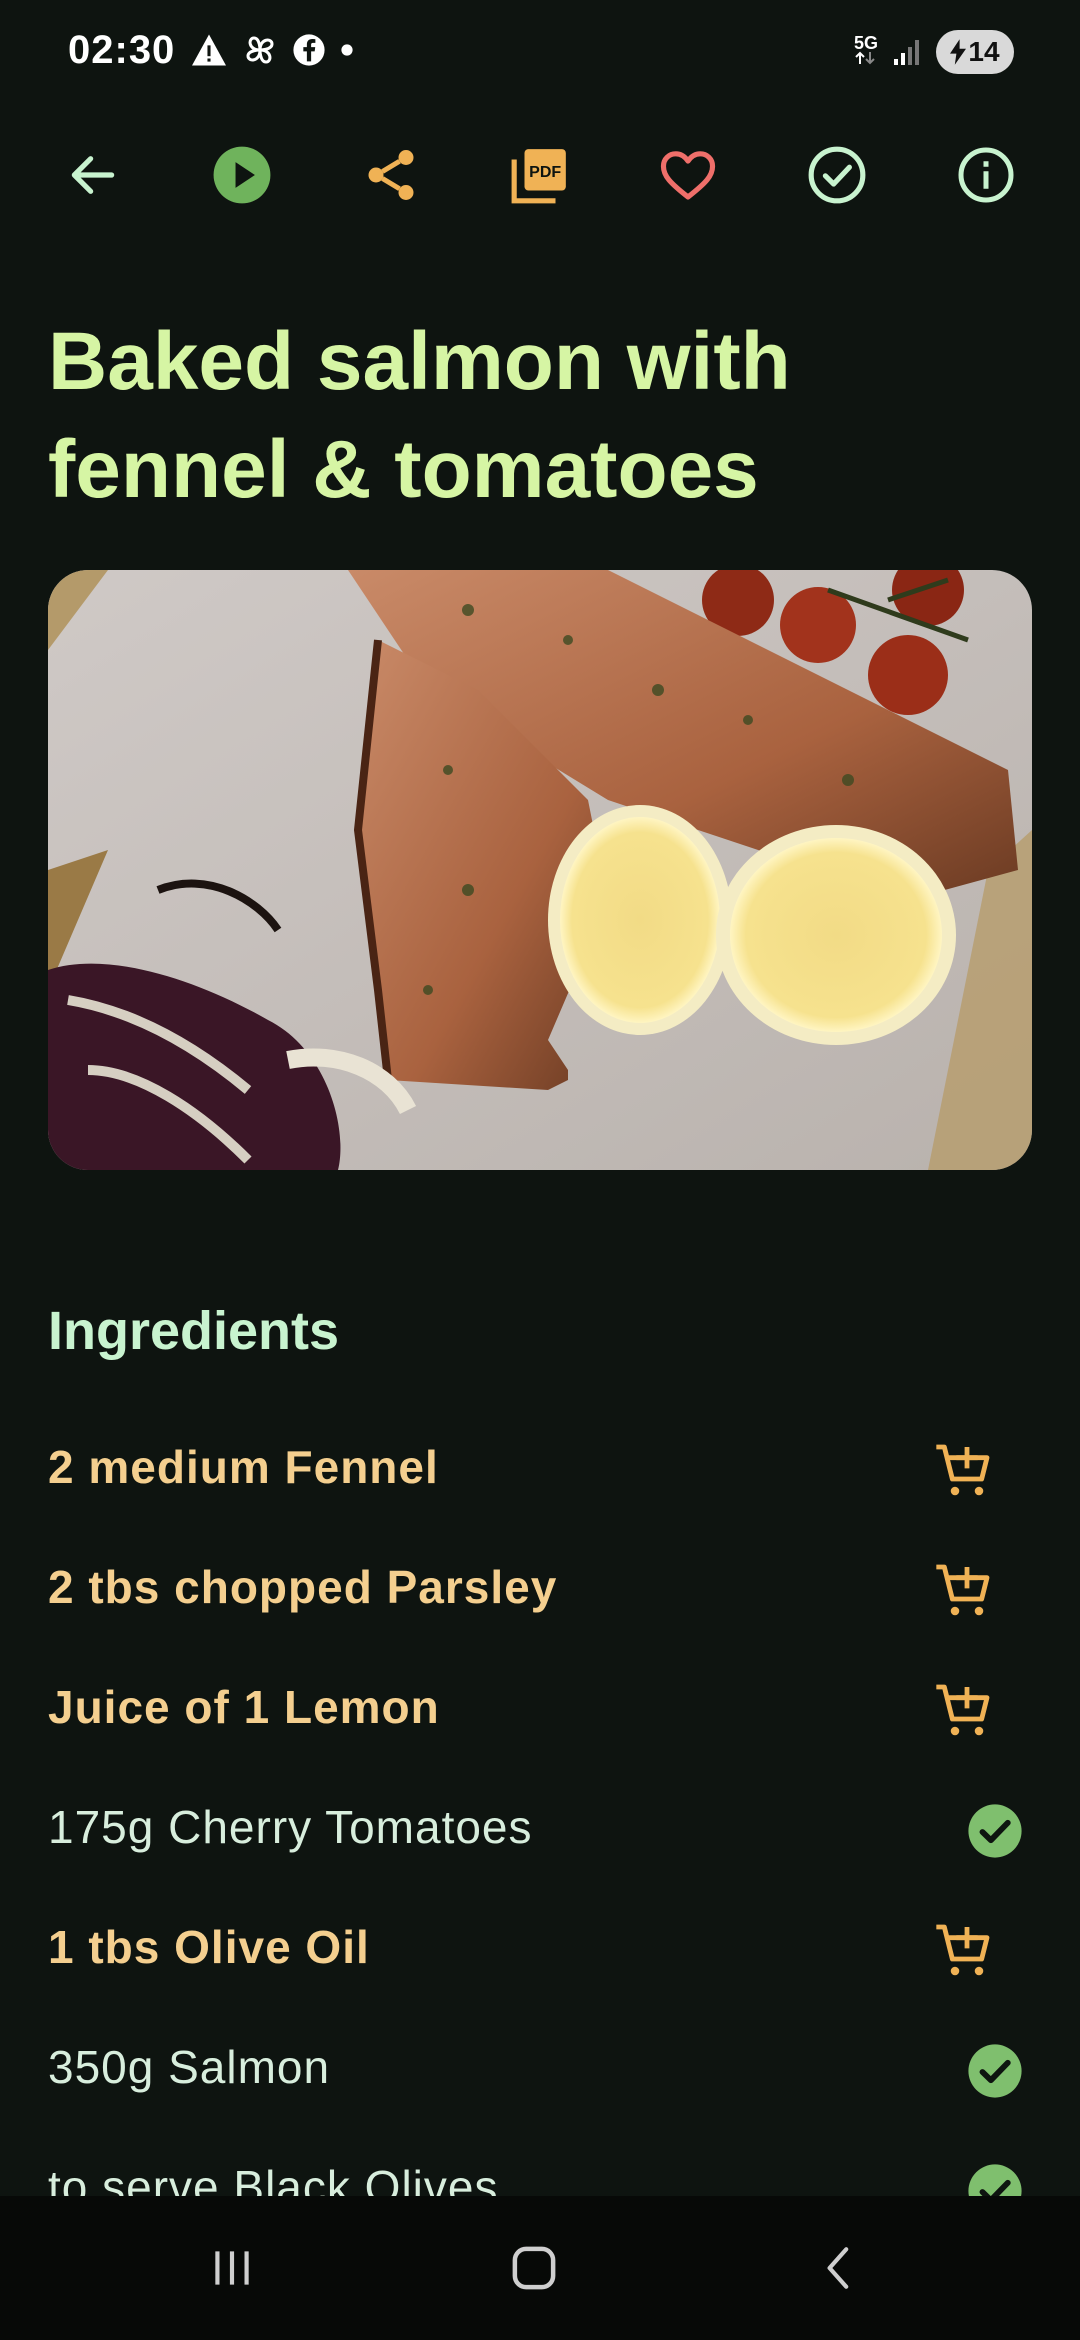 The image size is (1080, 2340). I want to click on favorite-button, so click(688, 175).